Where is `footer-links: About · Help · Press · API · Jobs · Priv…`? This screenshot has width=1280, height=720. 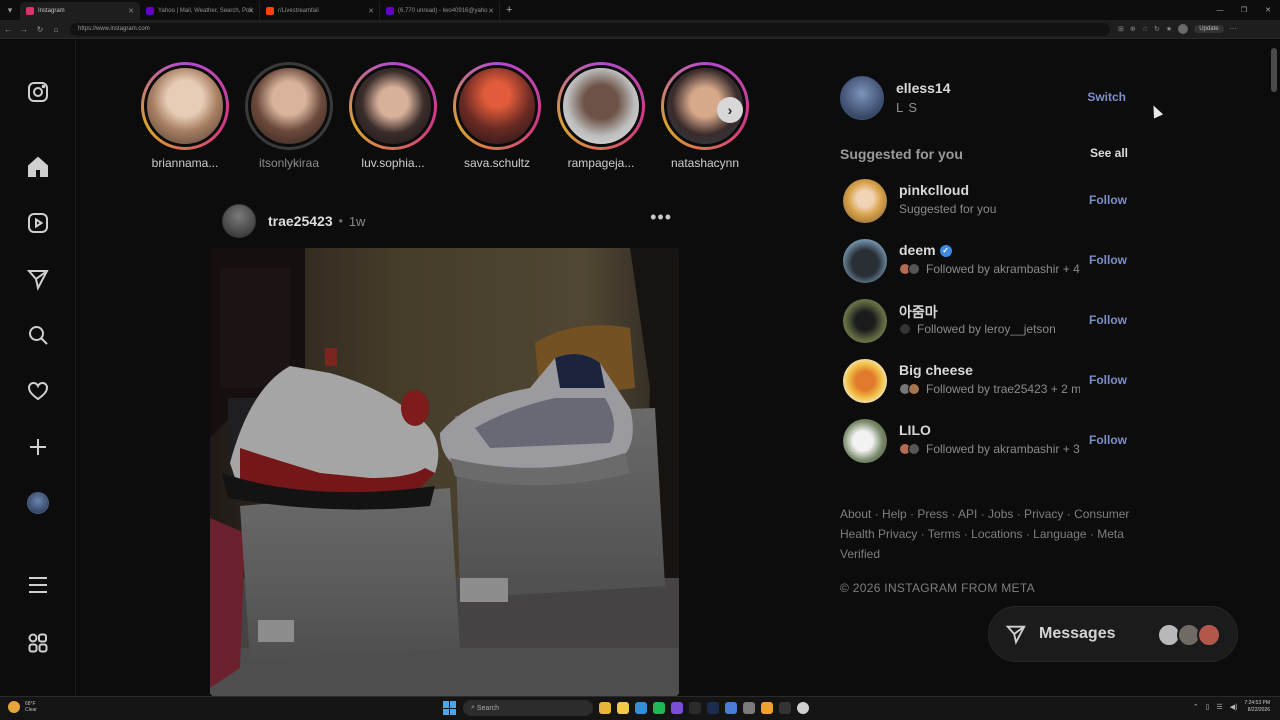 footer-links: About · Help · Press · API · Jobs · Priv… is located at coordinates (990, 534).